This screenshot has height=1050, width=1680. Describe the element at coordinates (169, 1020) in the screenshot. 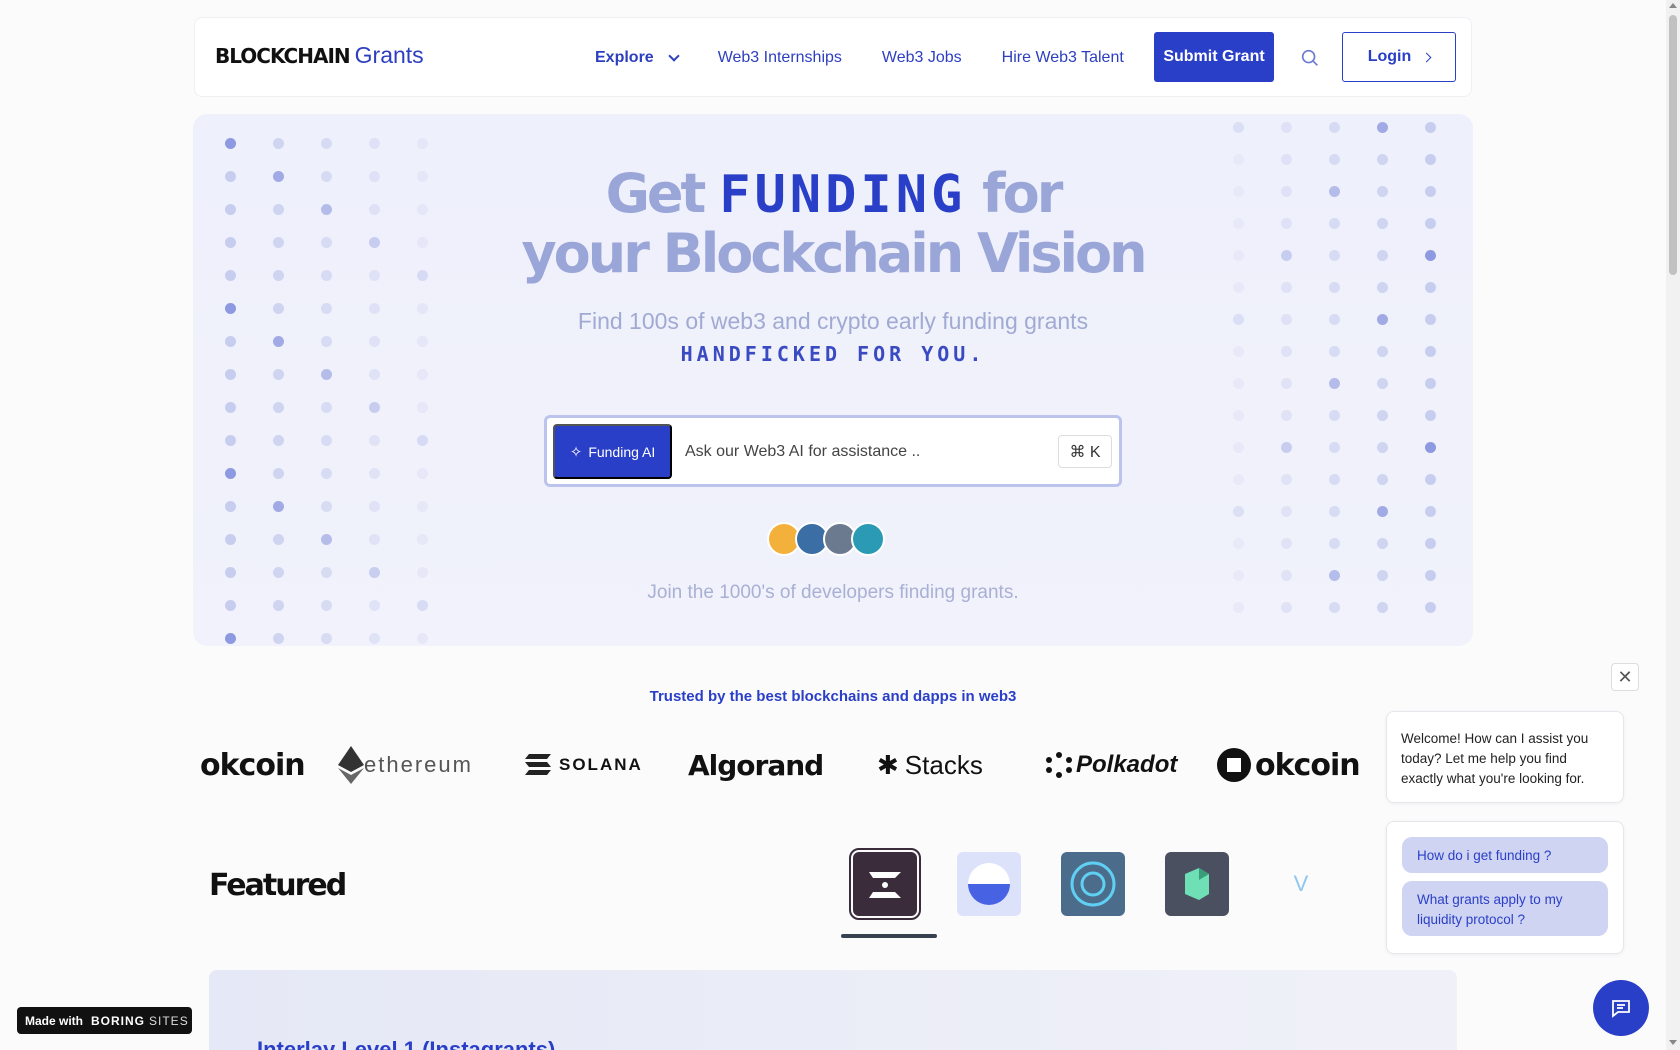

I see `made-with-suffix: SITES` at that location.